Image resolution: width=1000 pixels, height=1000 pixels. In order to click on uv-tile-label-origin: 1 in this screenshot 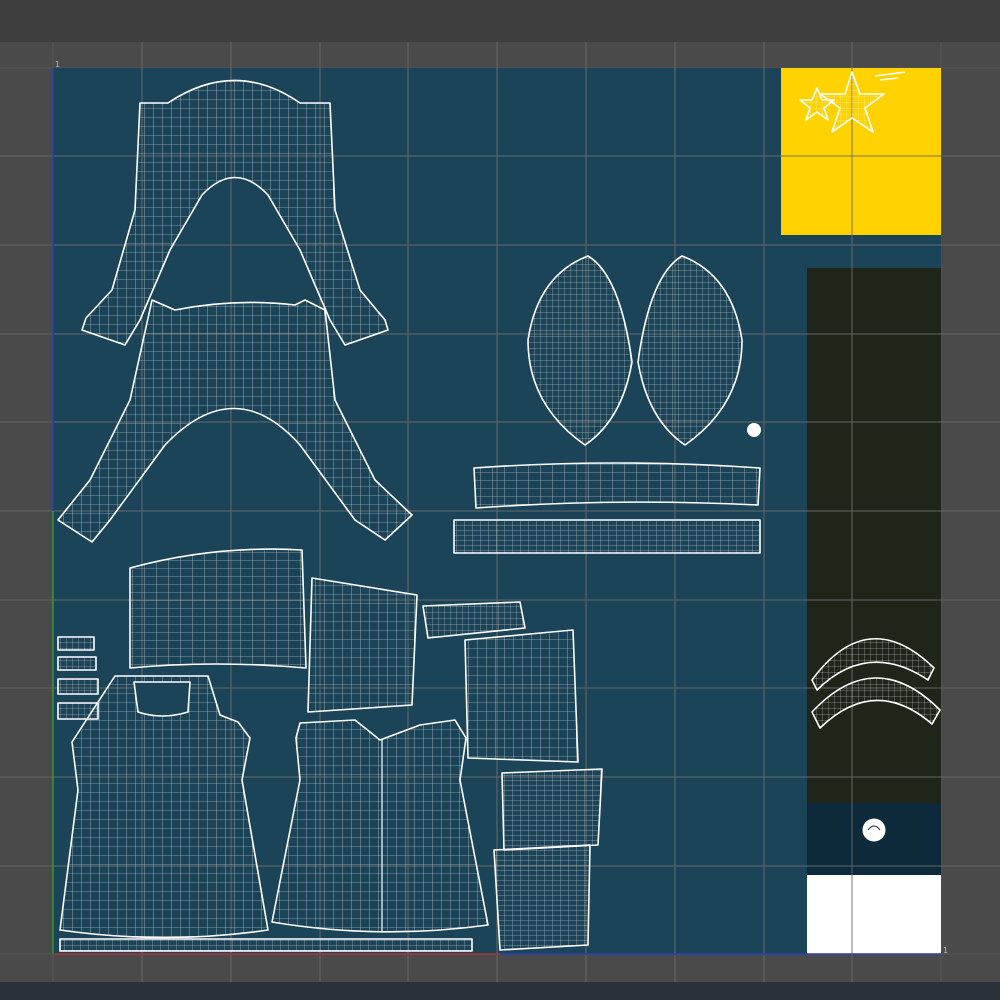, I will do `click(58, 64)`.